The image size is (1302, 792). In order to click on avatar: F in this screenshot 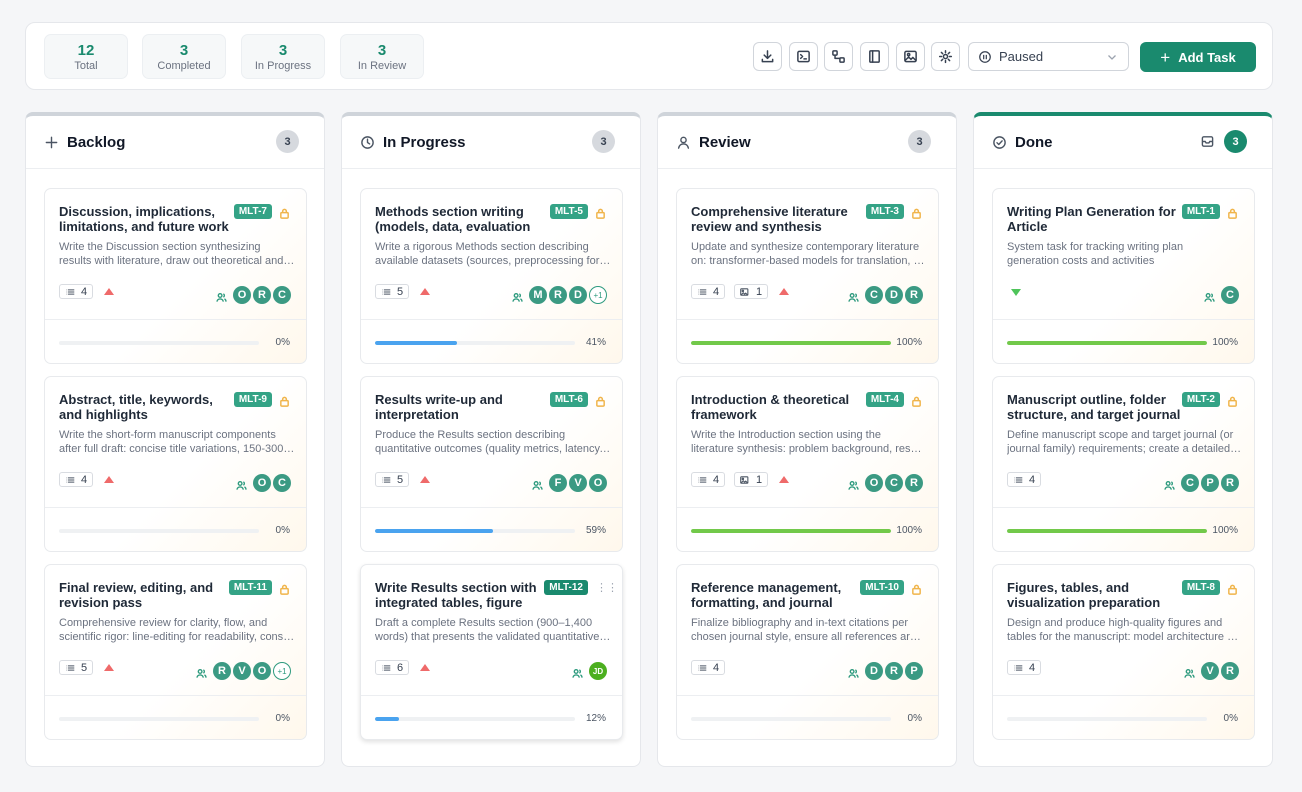, I will do `click(558, 483)`.